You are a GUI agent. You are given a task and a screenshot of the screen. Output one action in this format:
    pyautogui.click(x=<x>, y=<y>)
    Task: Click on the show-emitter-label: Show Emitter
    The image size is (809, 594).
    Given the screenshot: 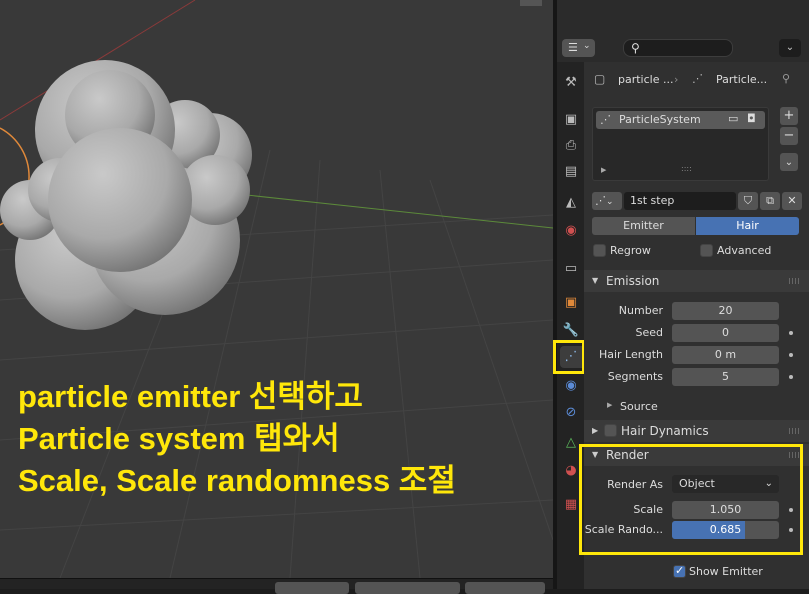 What is the action you would take?
    pyautogui.click(x=726, y=571)
    